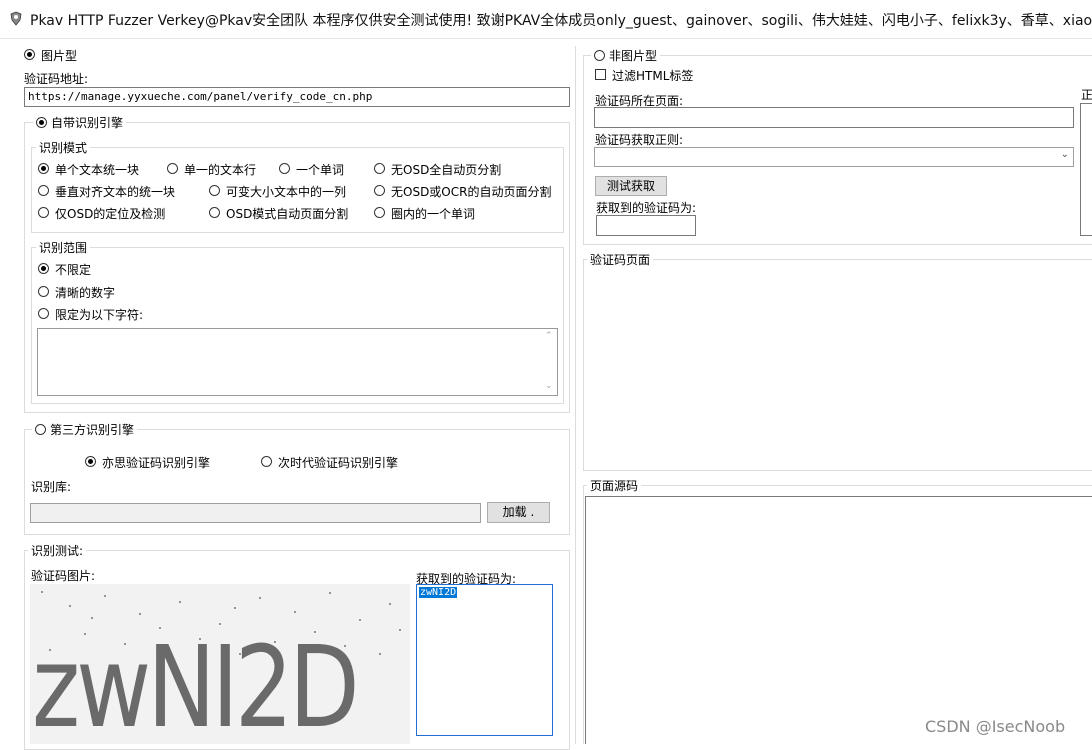 Image resolution: width=1092 pixels, height=750 pixels. Describe the element at coordinates (600, 74) in the screenshot. I see `filter-html-checkbox` at that location.